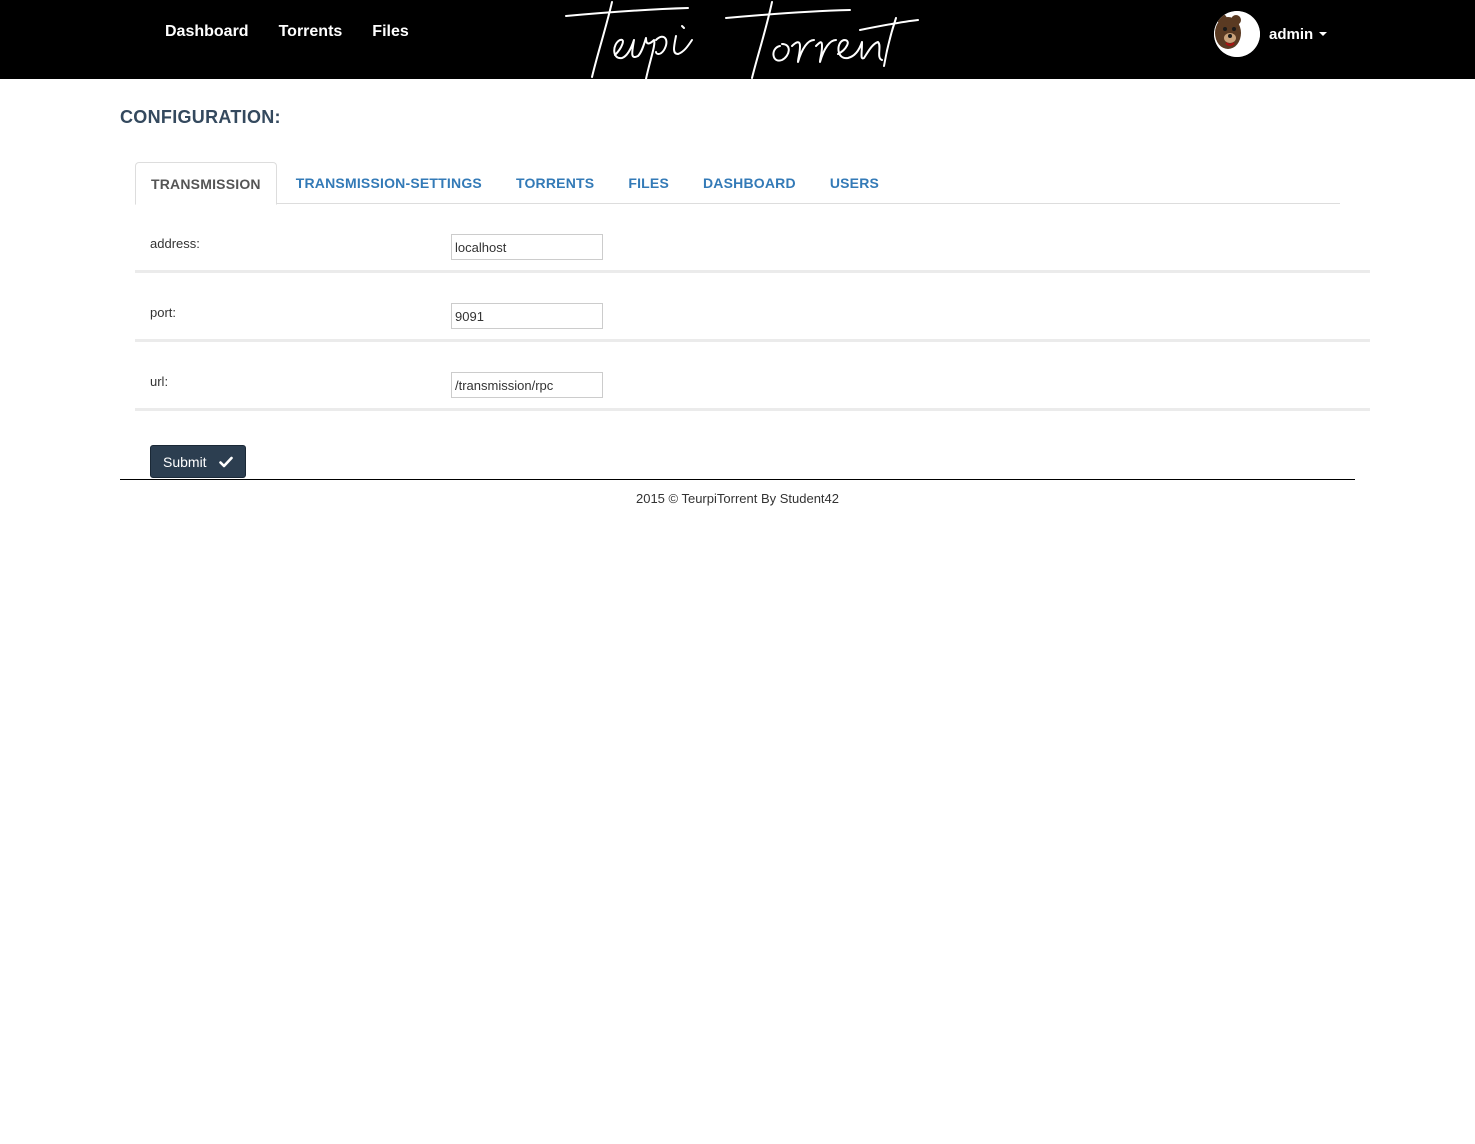  Describe the element at coordinates (390, 32) in the screenshot. I see `nav-link-files: Files` at that location.